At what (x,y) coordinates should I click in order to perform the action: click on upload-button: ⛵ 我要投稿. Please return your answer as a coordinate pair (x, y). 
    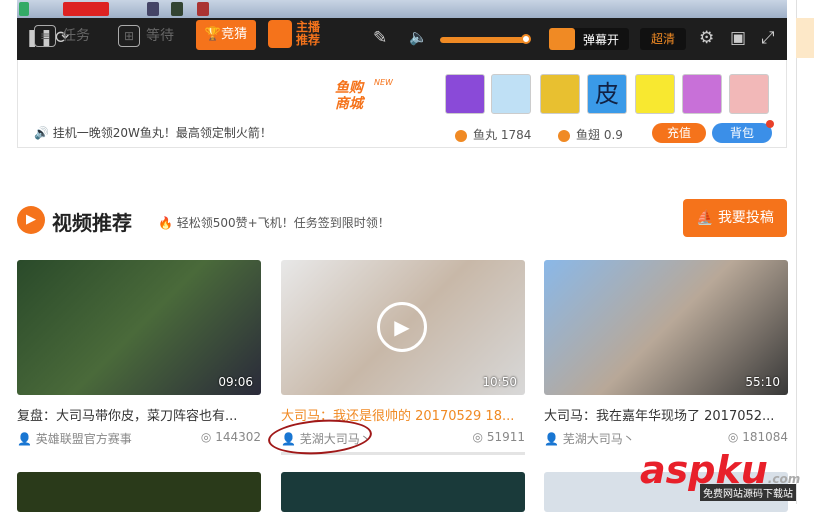
    Looking at the image, I should click on (735, 218).